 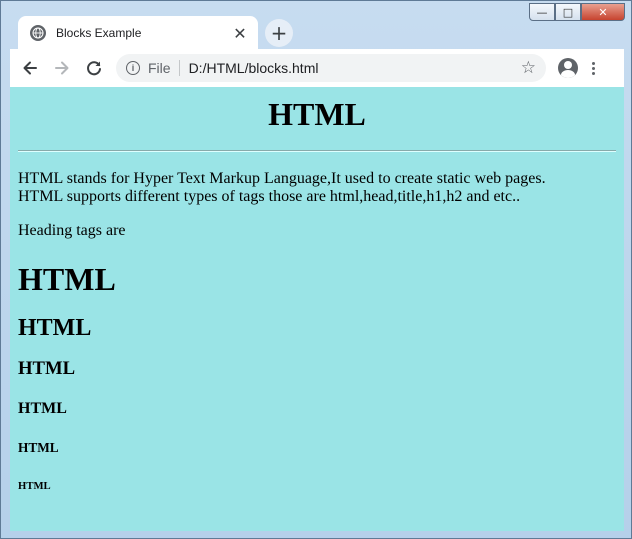 What do you see at coordinates (568, 68) in the screenshot?
I see `account-icon` at bounding box center [568, 68].